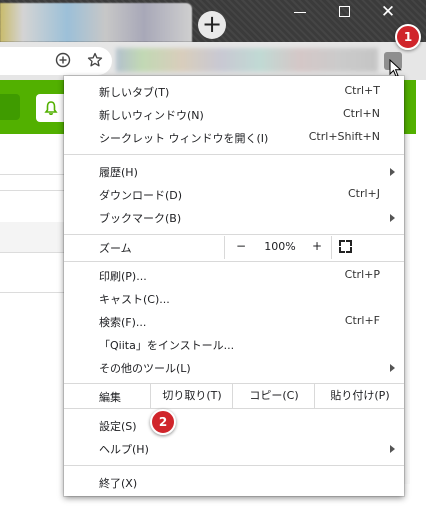  What do you see at coordinates (234, 275) in the screenshot?
I see `menu-item-print: 印刷(P)... Ctrl+P` at bounding box center [234, 275].